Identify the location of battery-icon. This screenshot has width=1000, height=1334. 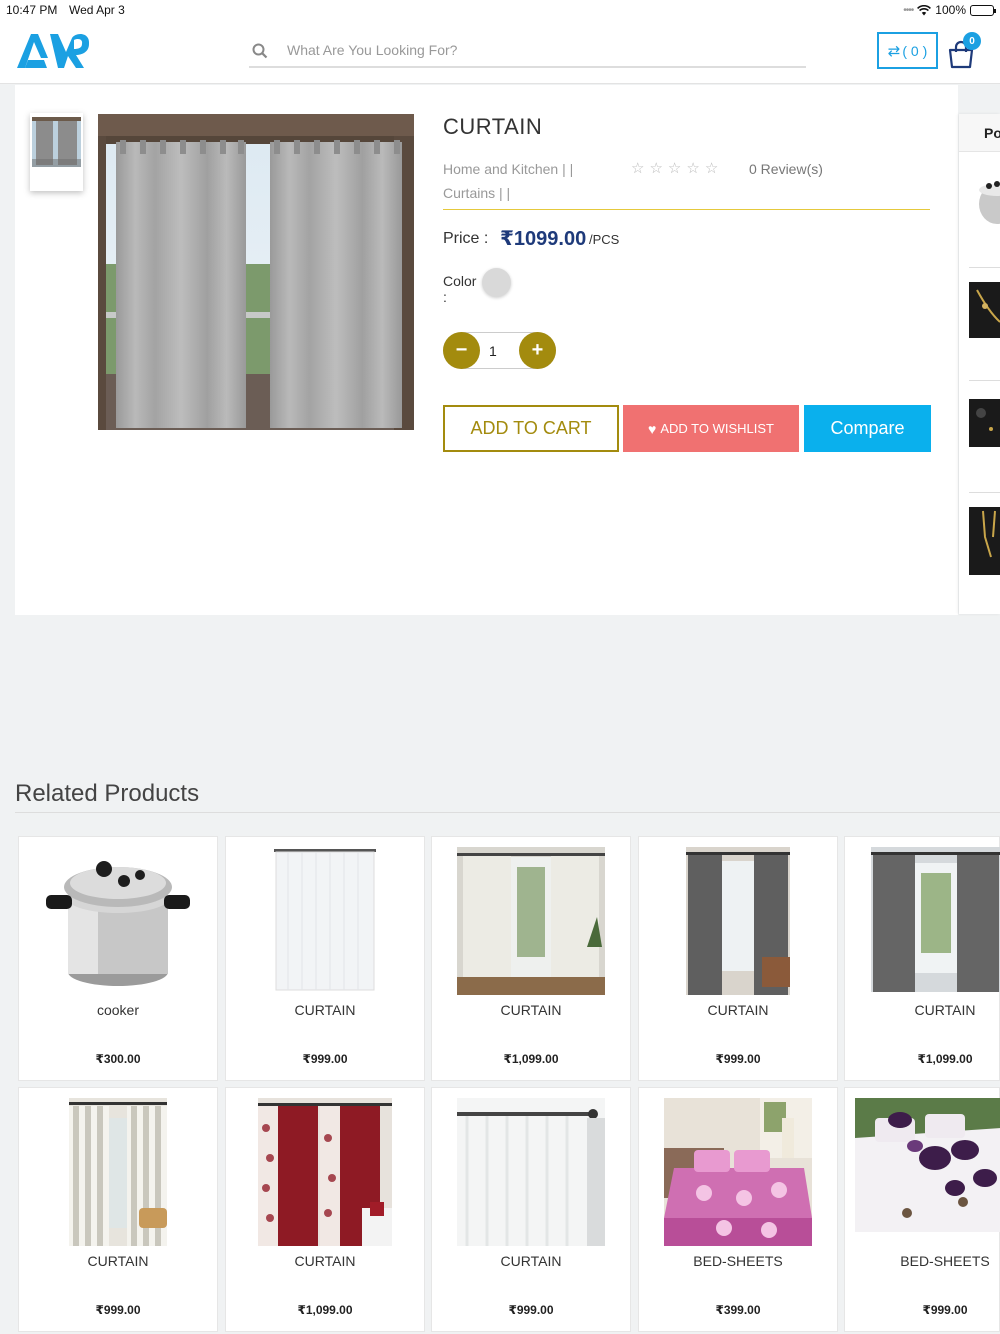
(983, 10).